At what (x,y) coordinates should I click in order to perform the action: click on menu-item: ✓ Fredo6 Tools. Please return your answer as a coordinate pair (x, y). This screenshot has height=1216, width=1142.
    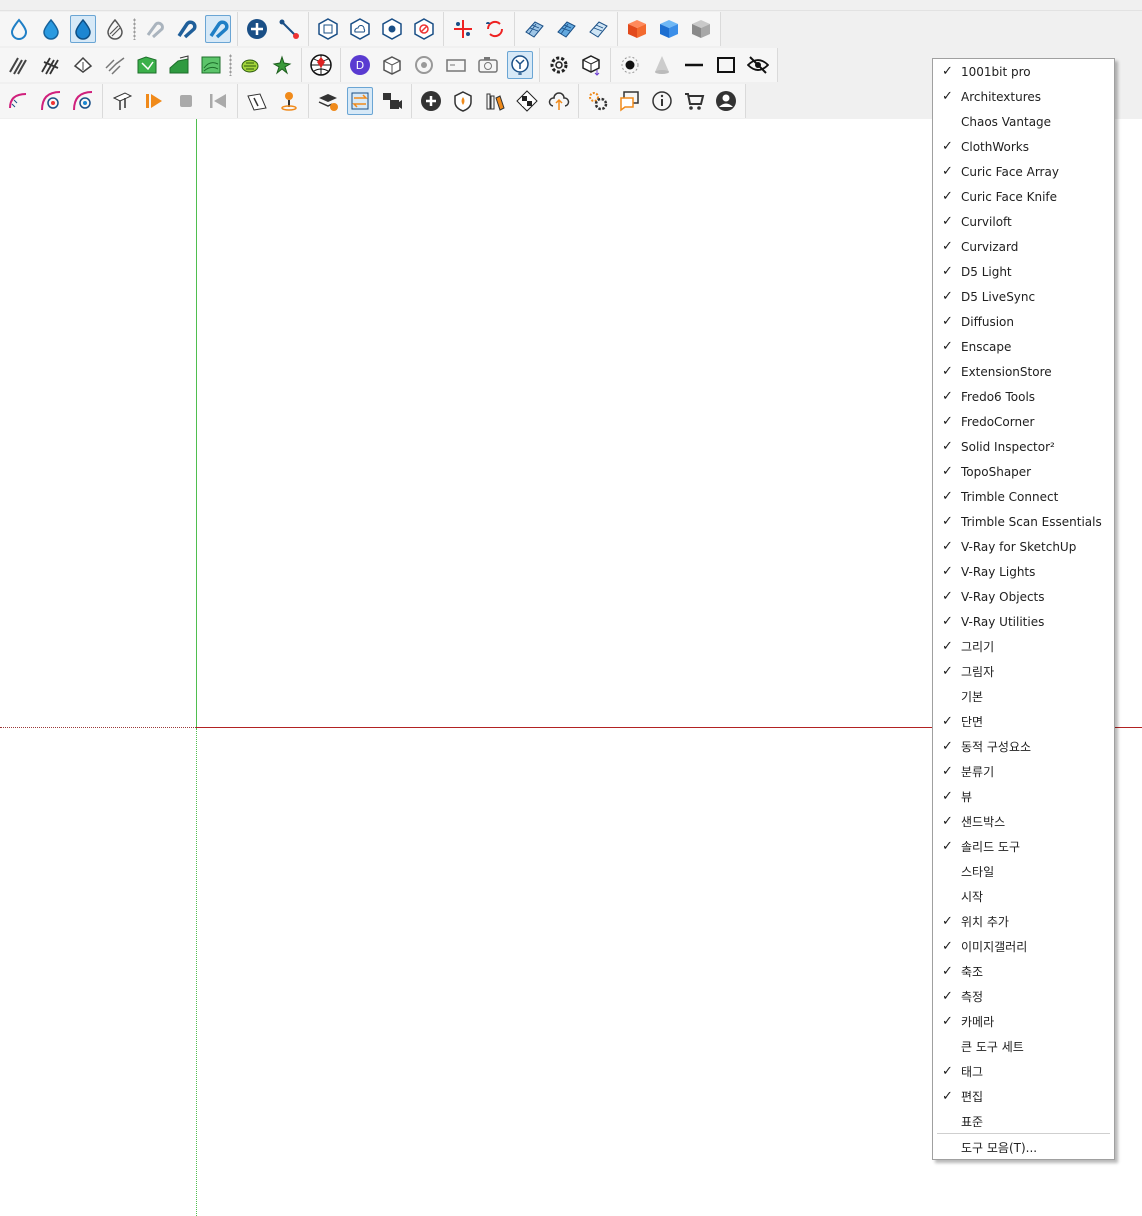
    Looking at the image, I should click on (1023, 396).